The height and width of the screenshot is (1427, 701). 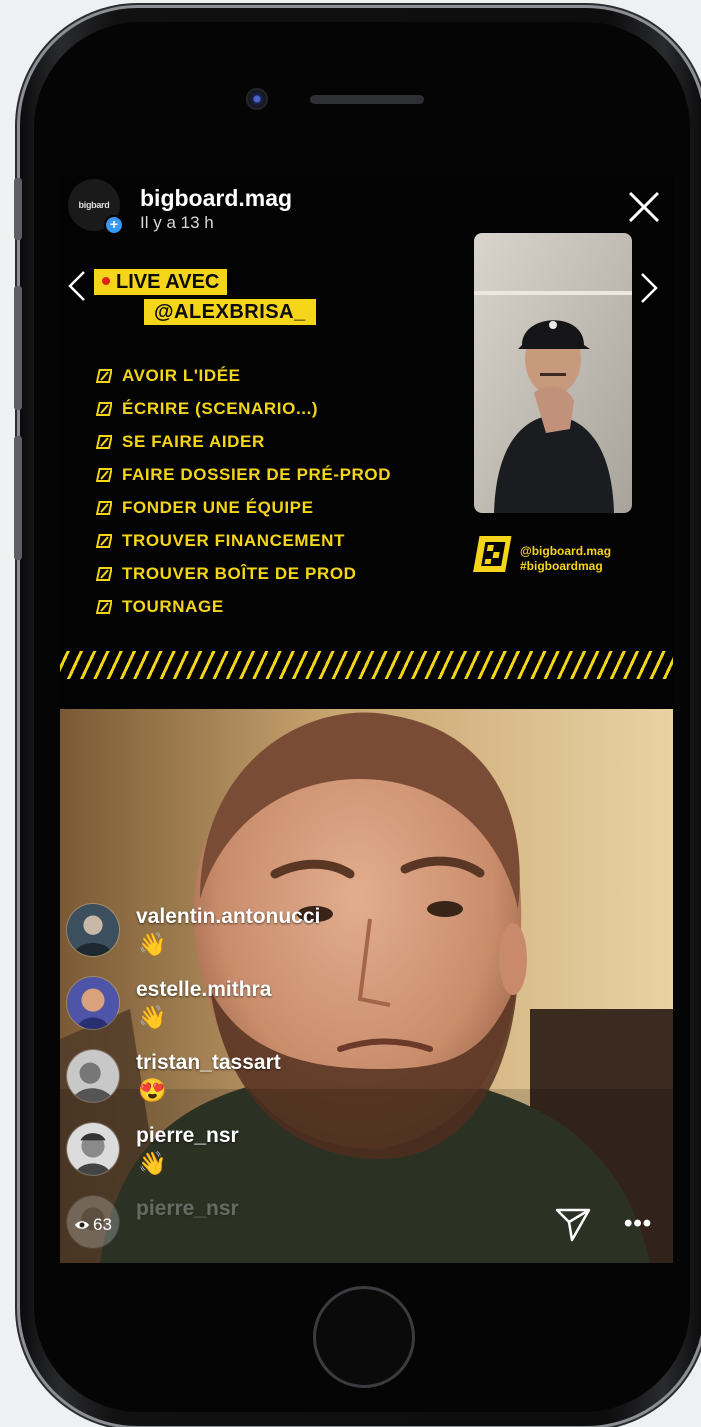 What do you see at coordinates (257, 99) in the screenshot?
I see `front-camera` at bounding box center [257, 99].